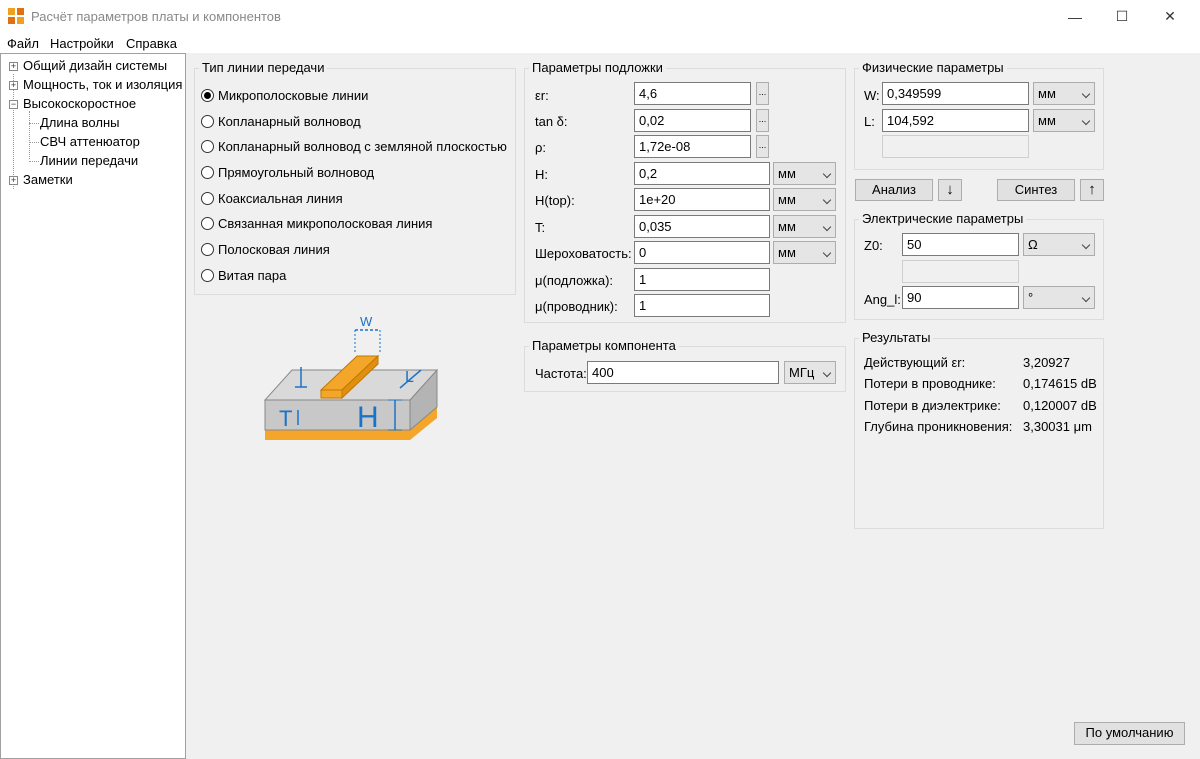 The height and width of the screenshot is (759, 1200). What do you see at coordinates (702, 173) in the screenshot?
I see `h-input: 0,2` at bounding box center [702, 173].